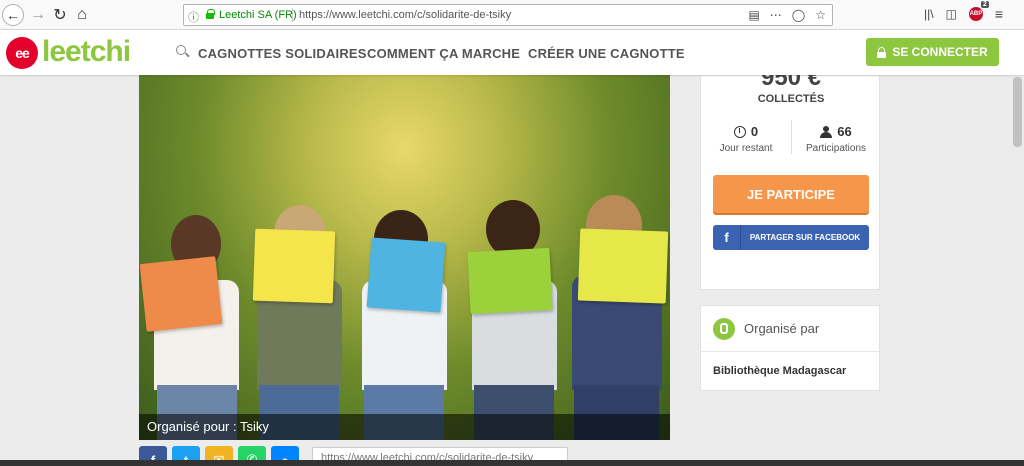 The width and height of the screenshot is (1024, 466). Describe the element at coordinates (13, 15) in the screenshot. I see `back-icon: ←` at that location.